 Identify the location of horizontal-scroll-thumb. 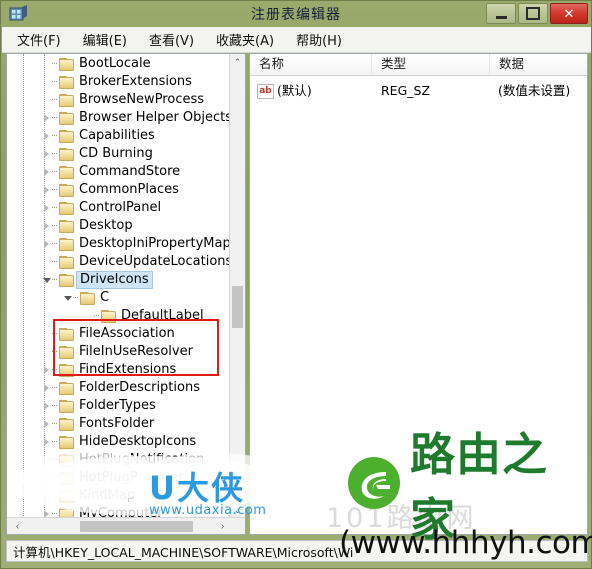
(136, 526).